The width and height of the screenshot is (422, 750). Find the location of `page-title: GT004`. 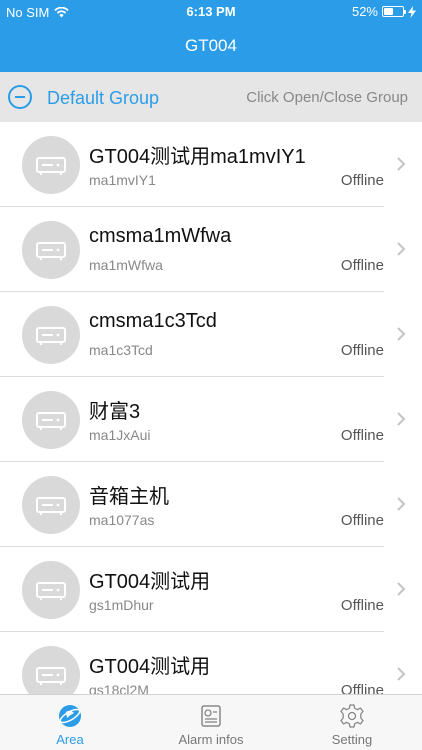

page-title: GT004 is located at coordinates (211, 45).